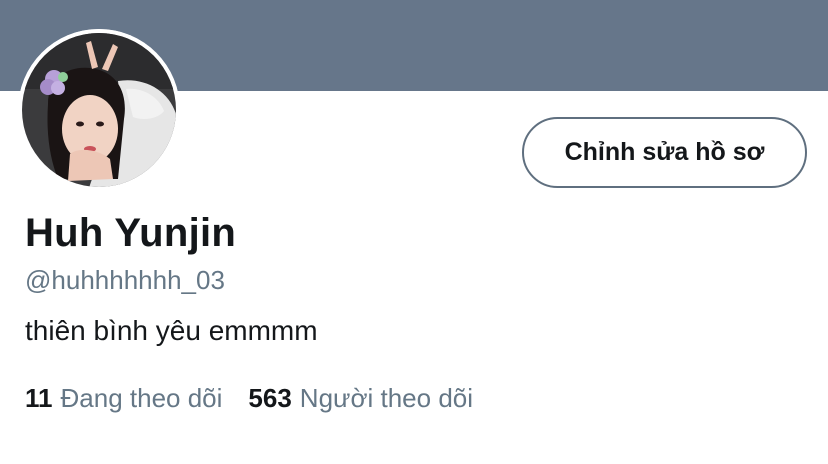  I want to click on following-count: 11, so click(39, 398).